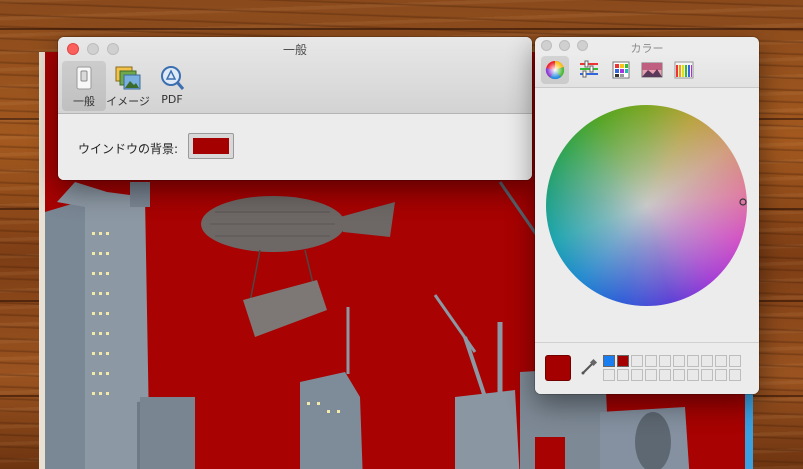 The width and height of the screenshot is (803, 469). I want to click on background-color-swatch, so click(211, 146).